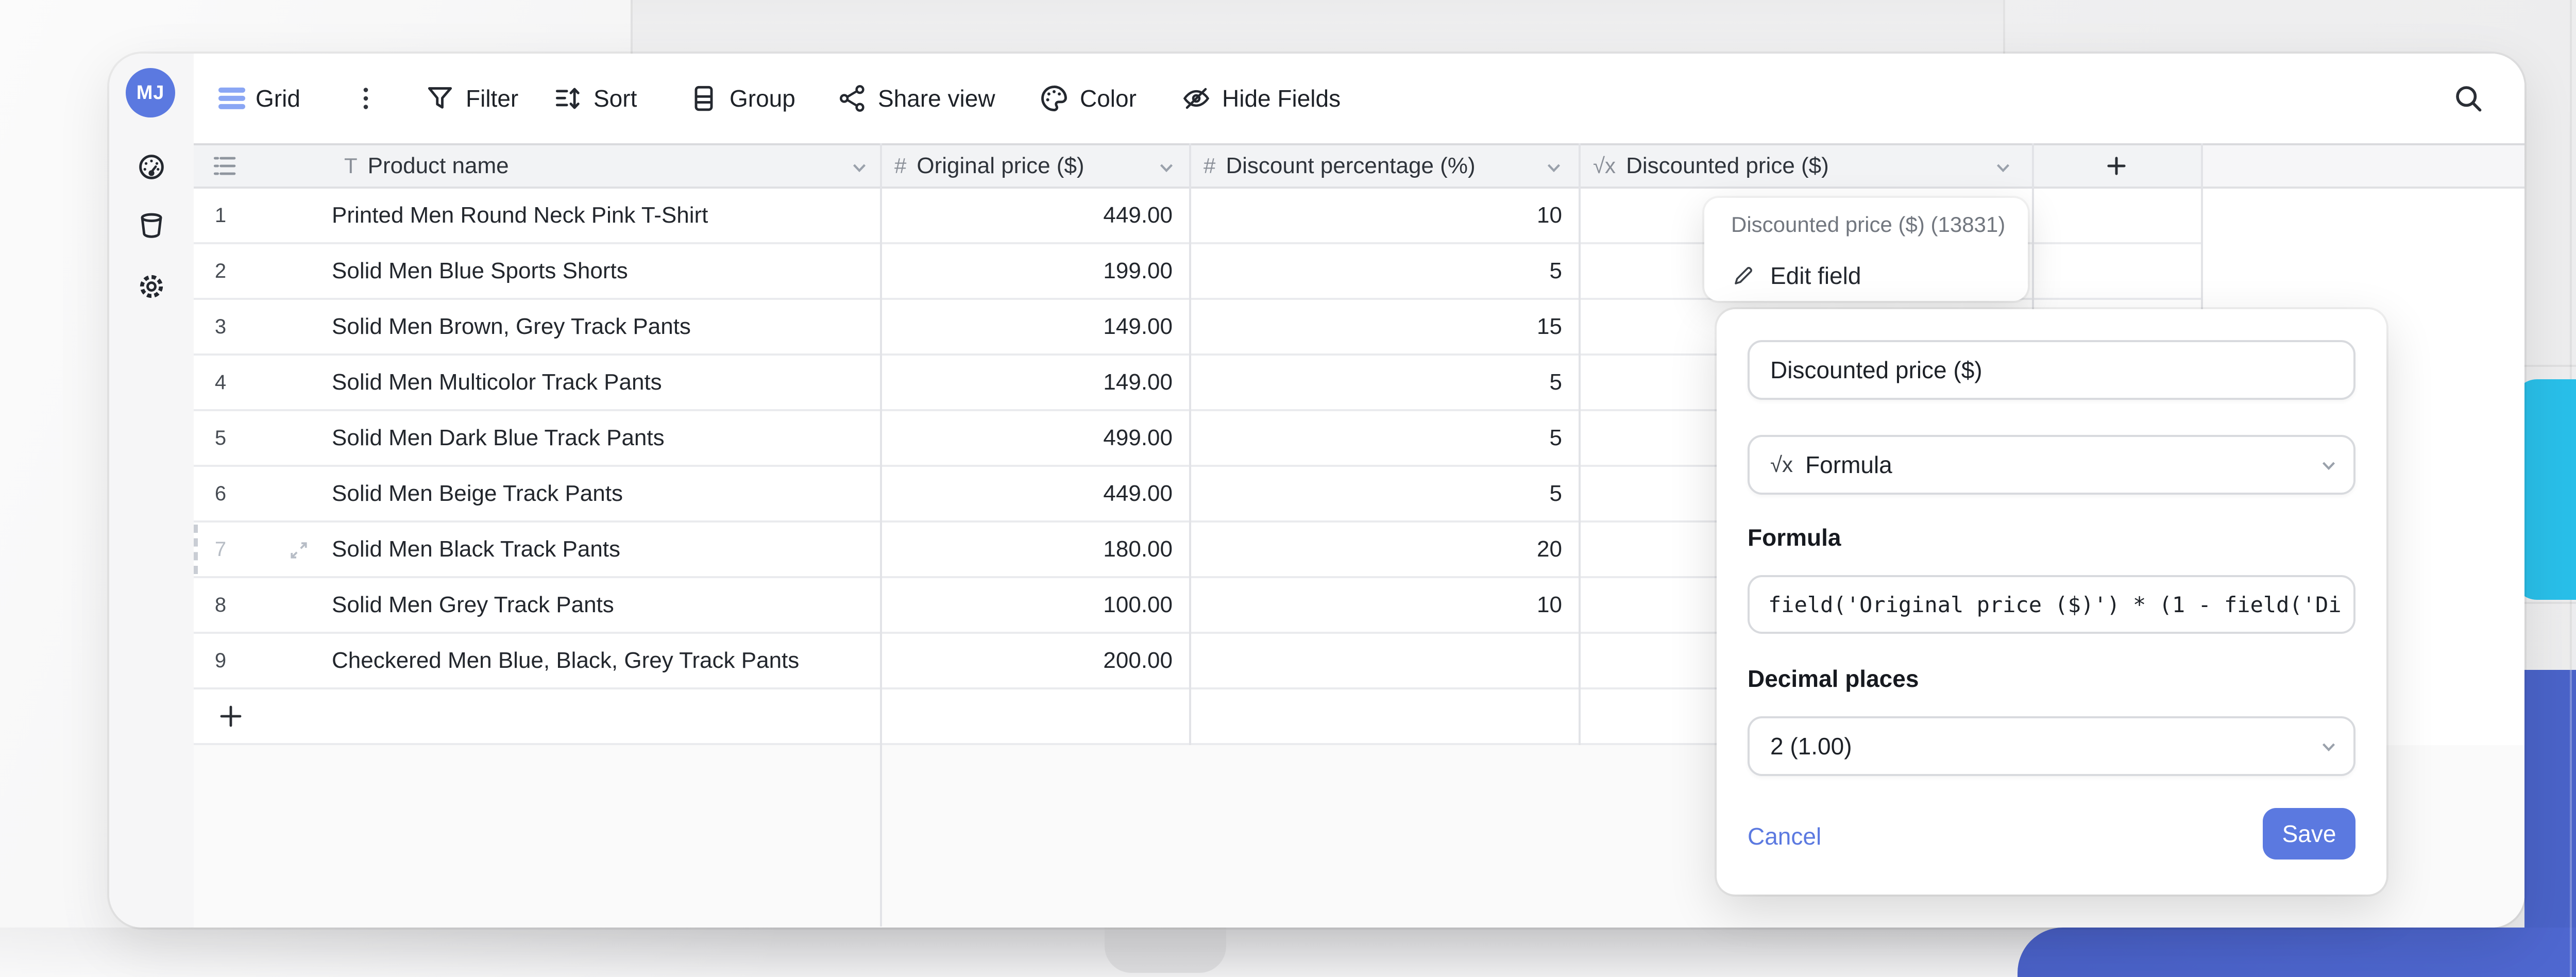 Image resolution: width=2576 pixels, height=977 pixels. I want to click on row-number: 2, so click(220, 271).